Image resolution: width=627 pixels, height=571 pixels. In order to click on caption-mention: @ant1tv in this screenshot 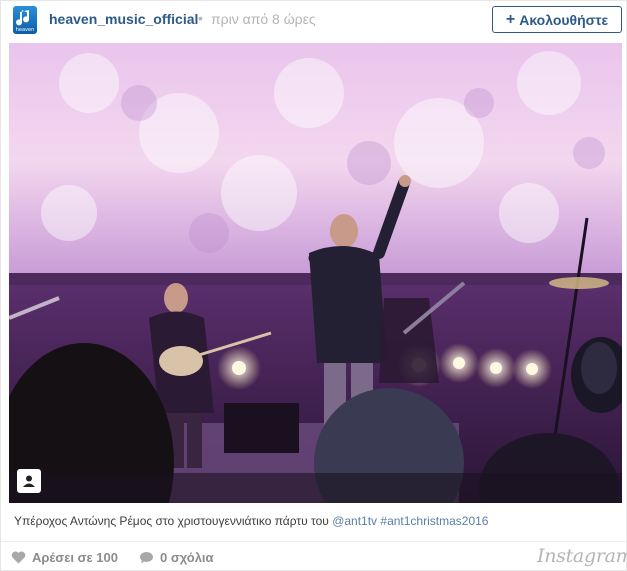, I will do `click(354, 521)`.